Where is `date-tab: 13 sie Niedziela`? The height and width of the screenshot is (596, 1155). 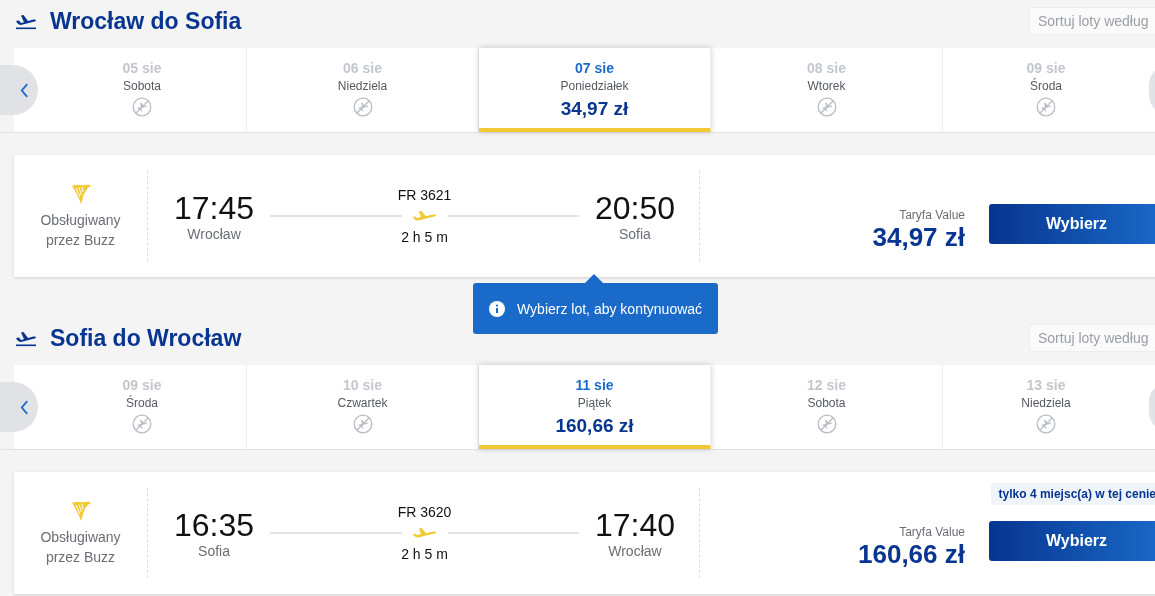 date-tab: 13 sie Niedziela is located at coordinates (1046, 407).